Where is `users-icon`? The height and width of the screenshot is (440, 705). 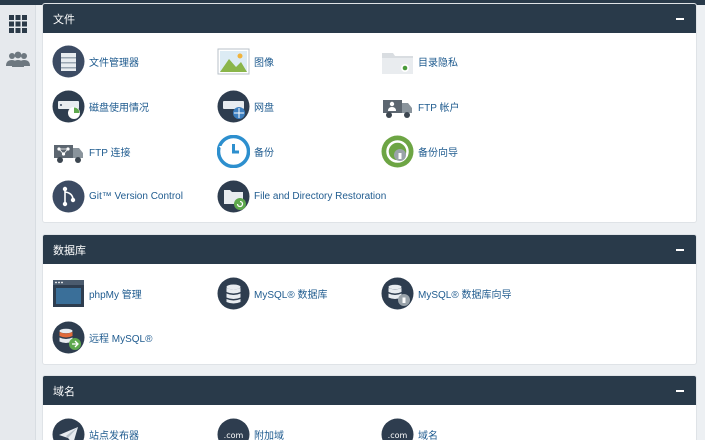
users-icon is located at coordinates (18, 59).